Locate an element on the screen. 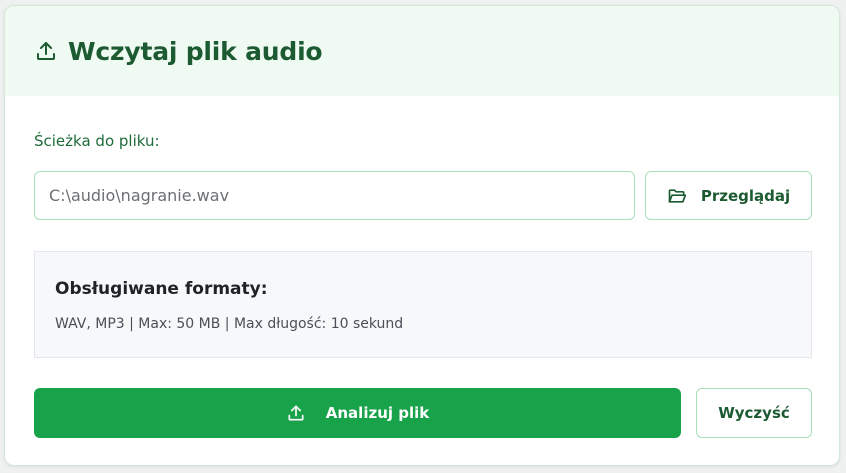 This screenshot has height=473, width=846. formats-title: Obsługiwane formaty: is located at coordinates (161, 289).